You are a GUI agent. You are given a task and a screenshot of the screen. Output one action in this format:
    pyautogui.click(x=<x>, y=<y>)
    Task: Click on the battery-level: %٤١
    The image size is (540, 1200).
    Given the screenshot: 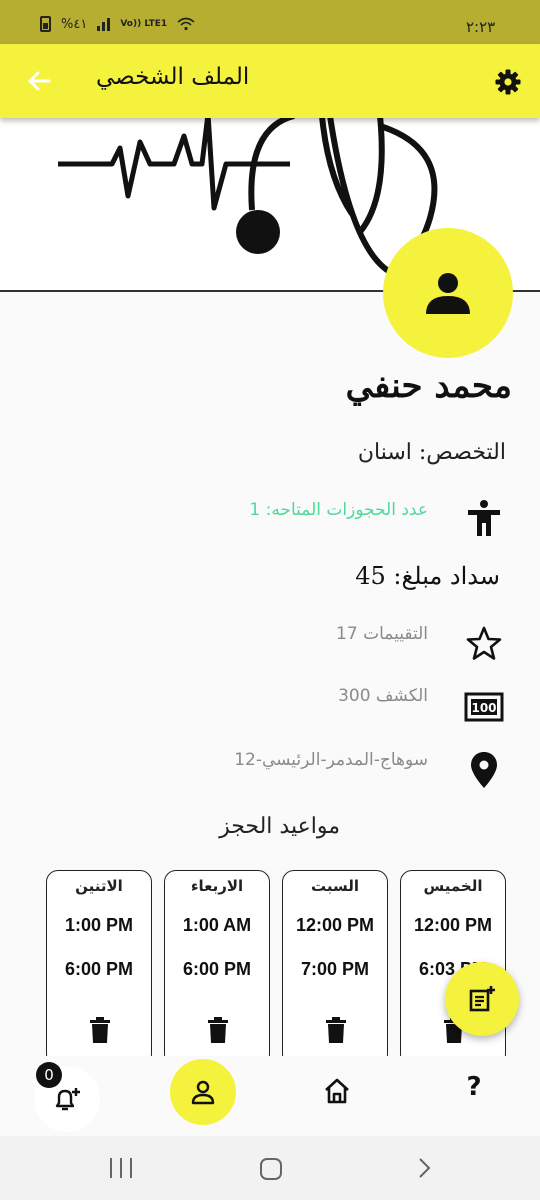 What is the action you would take?
    pyautogui.click(x=74, y=24)
    